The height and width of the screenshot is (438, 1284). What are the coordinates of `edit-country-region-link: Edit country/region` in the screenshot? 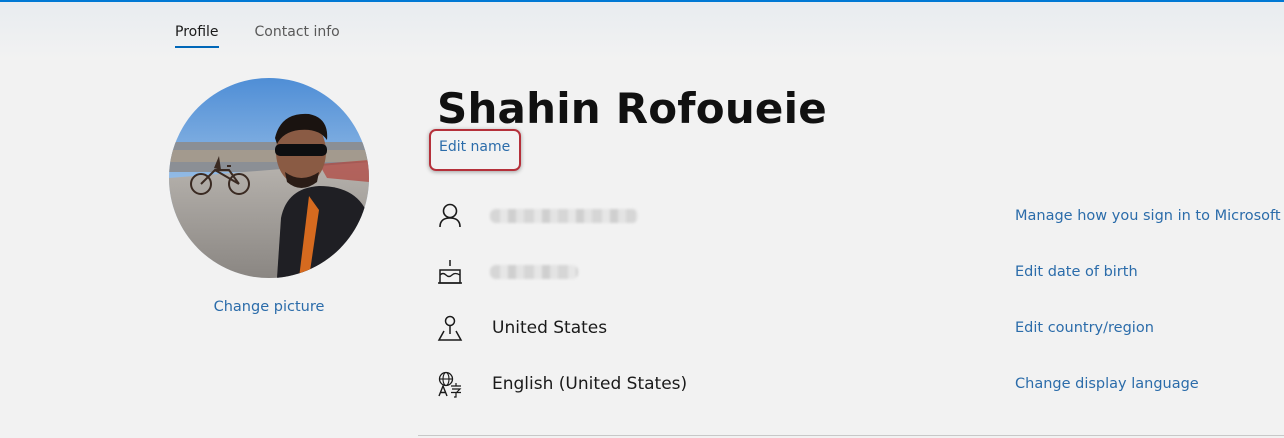 It's located at (1084, 328).